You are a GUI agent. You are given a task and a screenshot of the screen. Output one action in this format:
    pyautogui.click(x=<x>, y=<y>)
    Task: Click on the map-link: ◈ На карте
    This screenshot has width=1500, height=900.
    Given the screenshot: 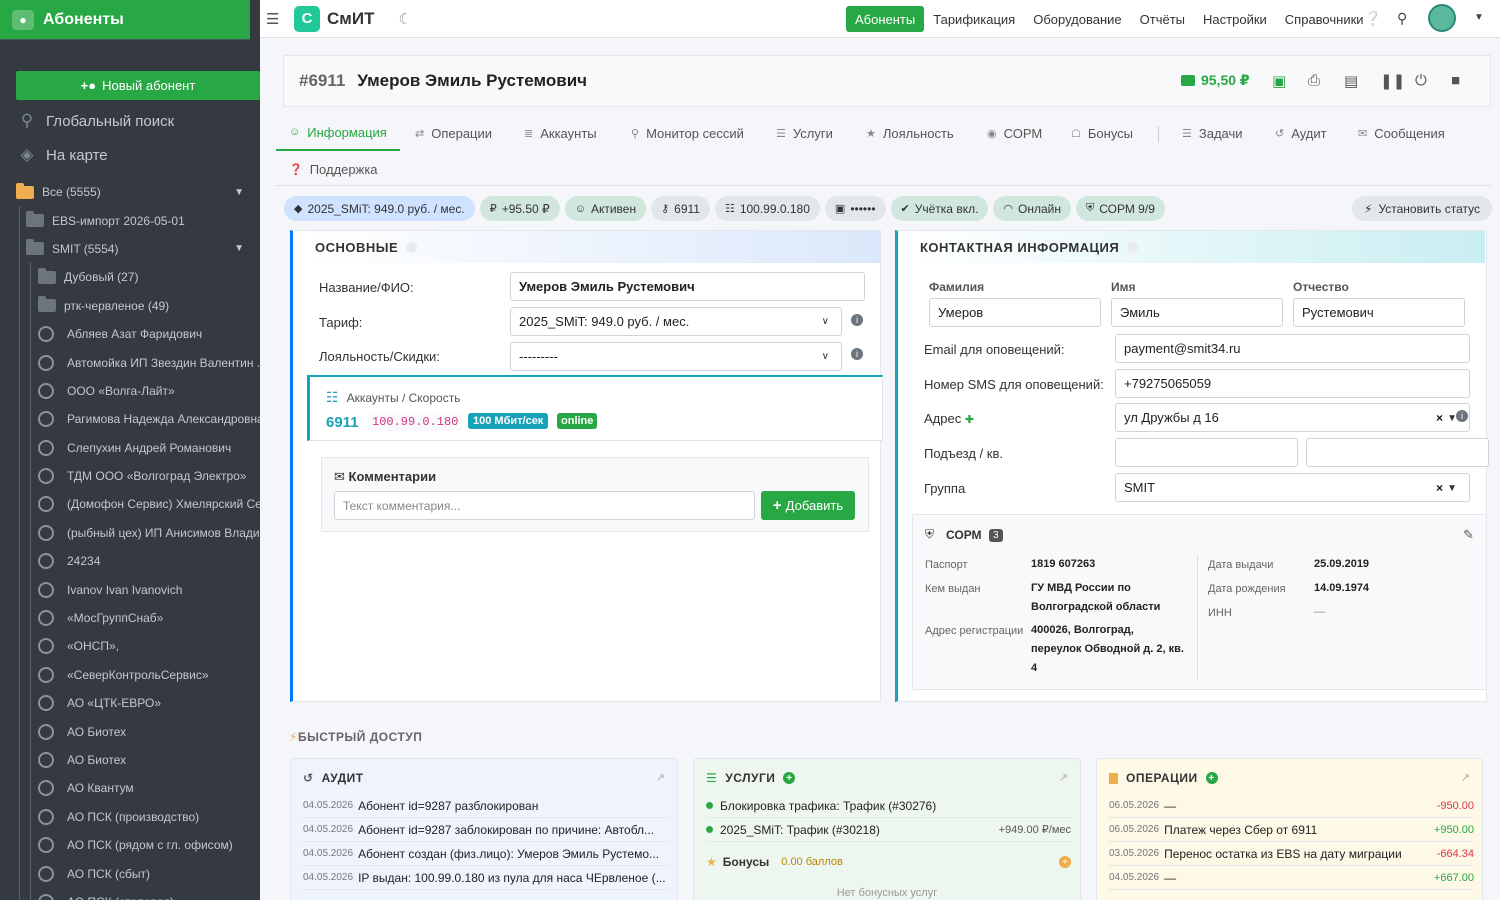 What is the action you would take?
    pyautogui.click(x=61, y=155)
    